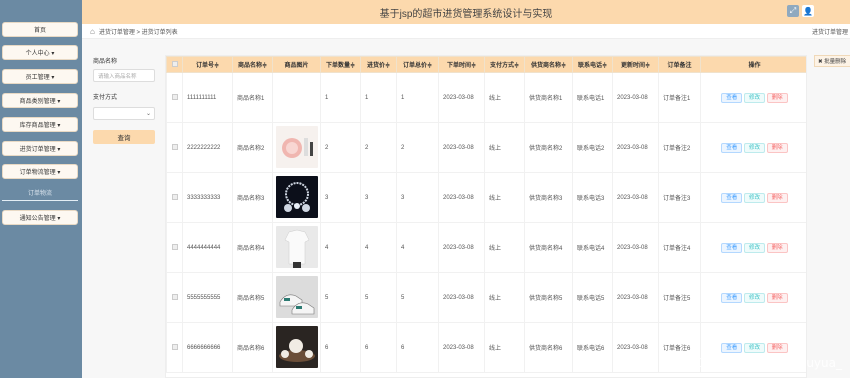  I want to click on product-name-cell: 商品名称6, so click(252, 347).